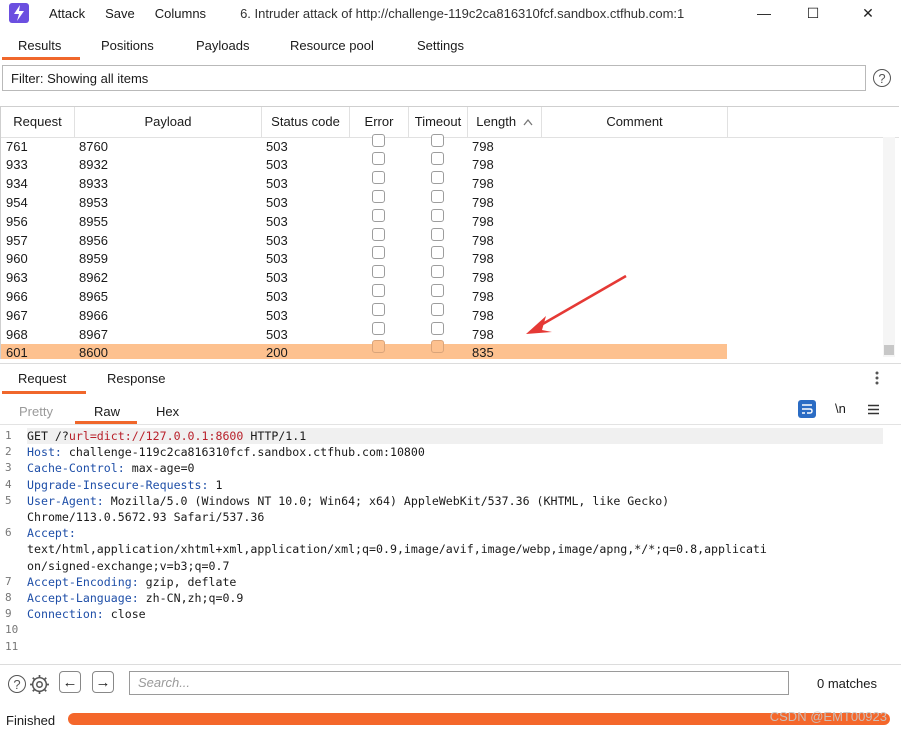 The width and height of the screenshot is (901, 732). Describe the element at coordinates (764, 13) in the screenshot. I see `minimize-button: —` at that location.